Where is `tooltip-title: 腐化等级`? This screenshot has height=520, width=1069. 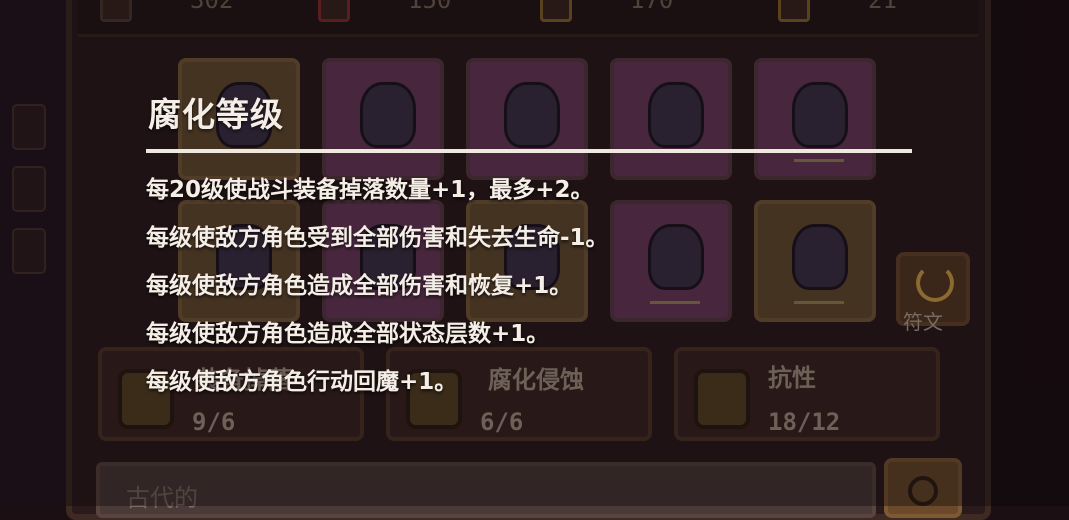
tooltip-title: 腐化等级 is located at coordinates (216, 114).